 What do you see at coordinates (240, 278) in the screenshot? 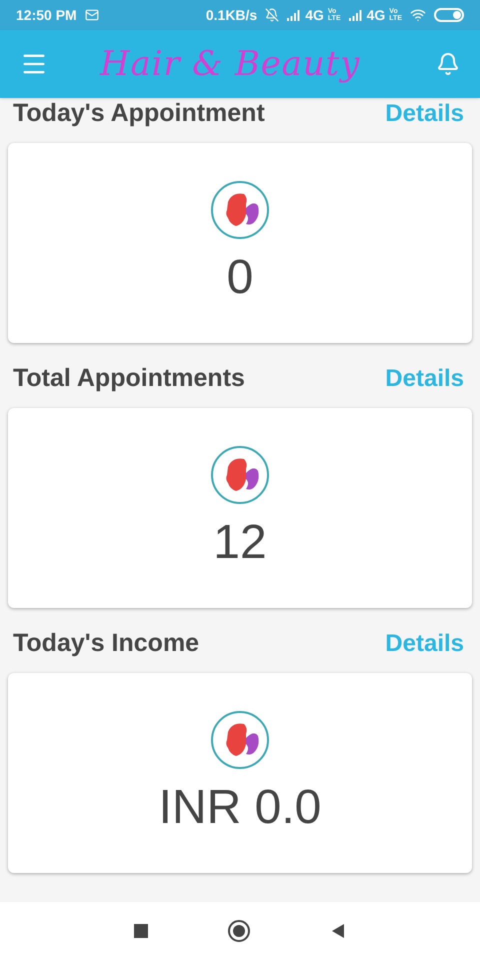
I see `stat-value: 0` at bounding box center [240, 278].